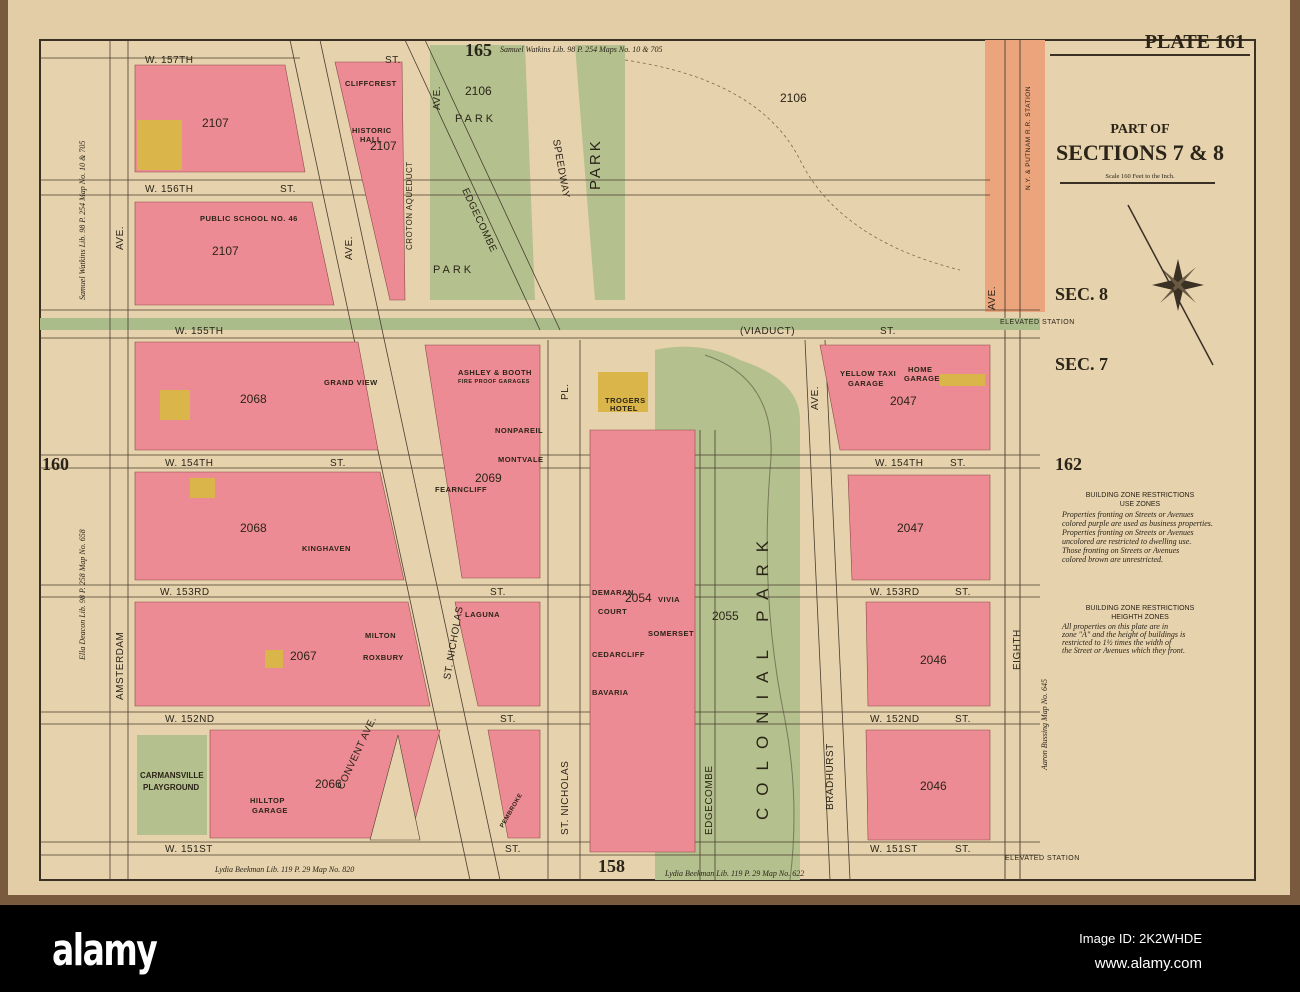  What do you see at coordinates (249, 218) in the screenshot?
I see `building-public-school-46: PUBLIC SCHOOL NO. 46` at bounding box center [249, 218].